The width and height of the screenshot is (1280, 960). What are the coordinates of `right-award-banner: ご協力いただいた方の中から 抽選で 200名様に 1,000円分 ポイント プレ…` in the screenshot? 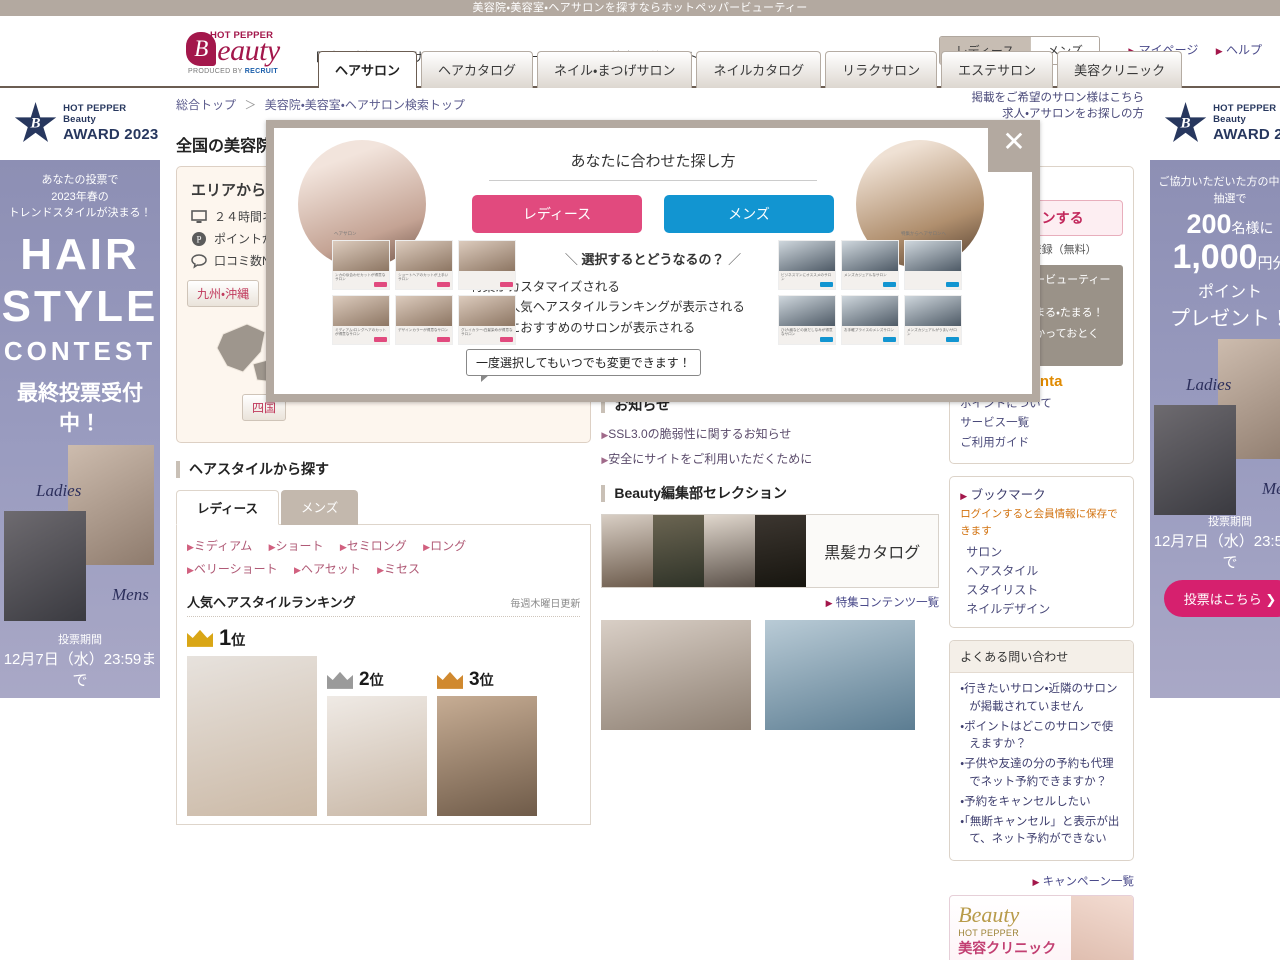 It's located at (1215, 429).